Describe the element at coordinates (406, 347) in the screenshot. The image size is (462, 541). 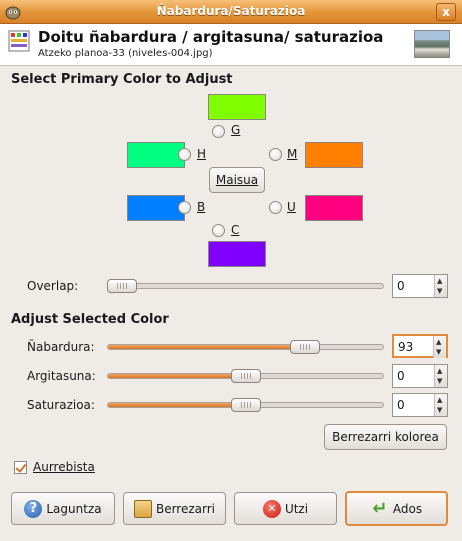
I see `hue-value: 93` at that location.